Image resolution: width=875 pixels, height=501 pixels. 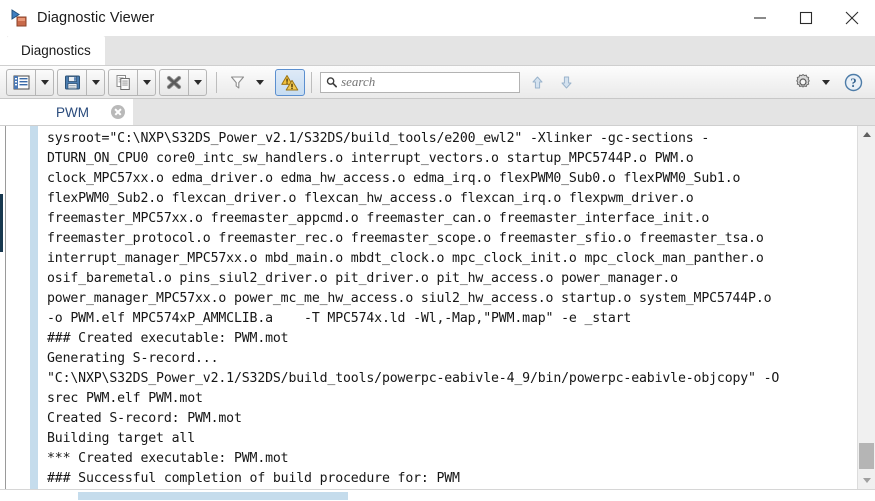 I want to click on help-question-icon: ?, so click(x=853, y=82).